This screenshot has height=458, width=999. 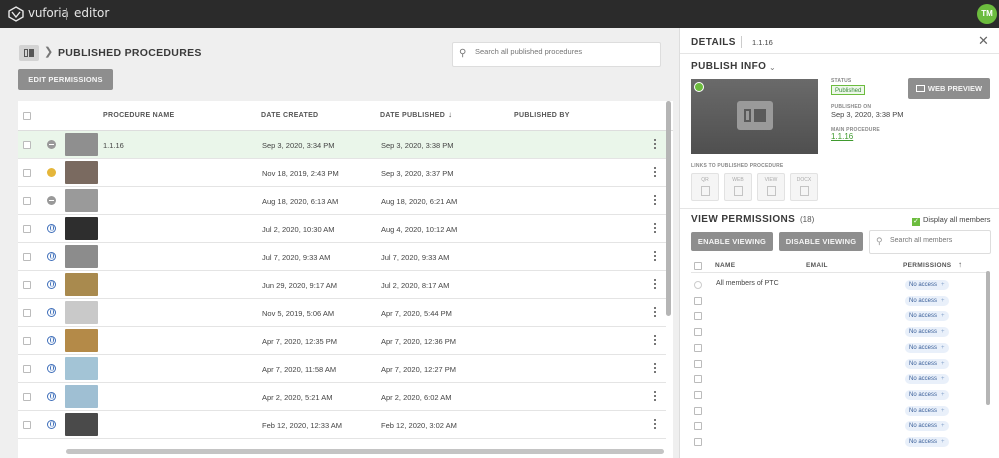 What do you see at coordinates (987, 14) in the screenshot?
I see `user-avatar: TM` at bounding box center [987, 14].